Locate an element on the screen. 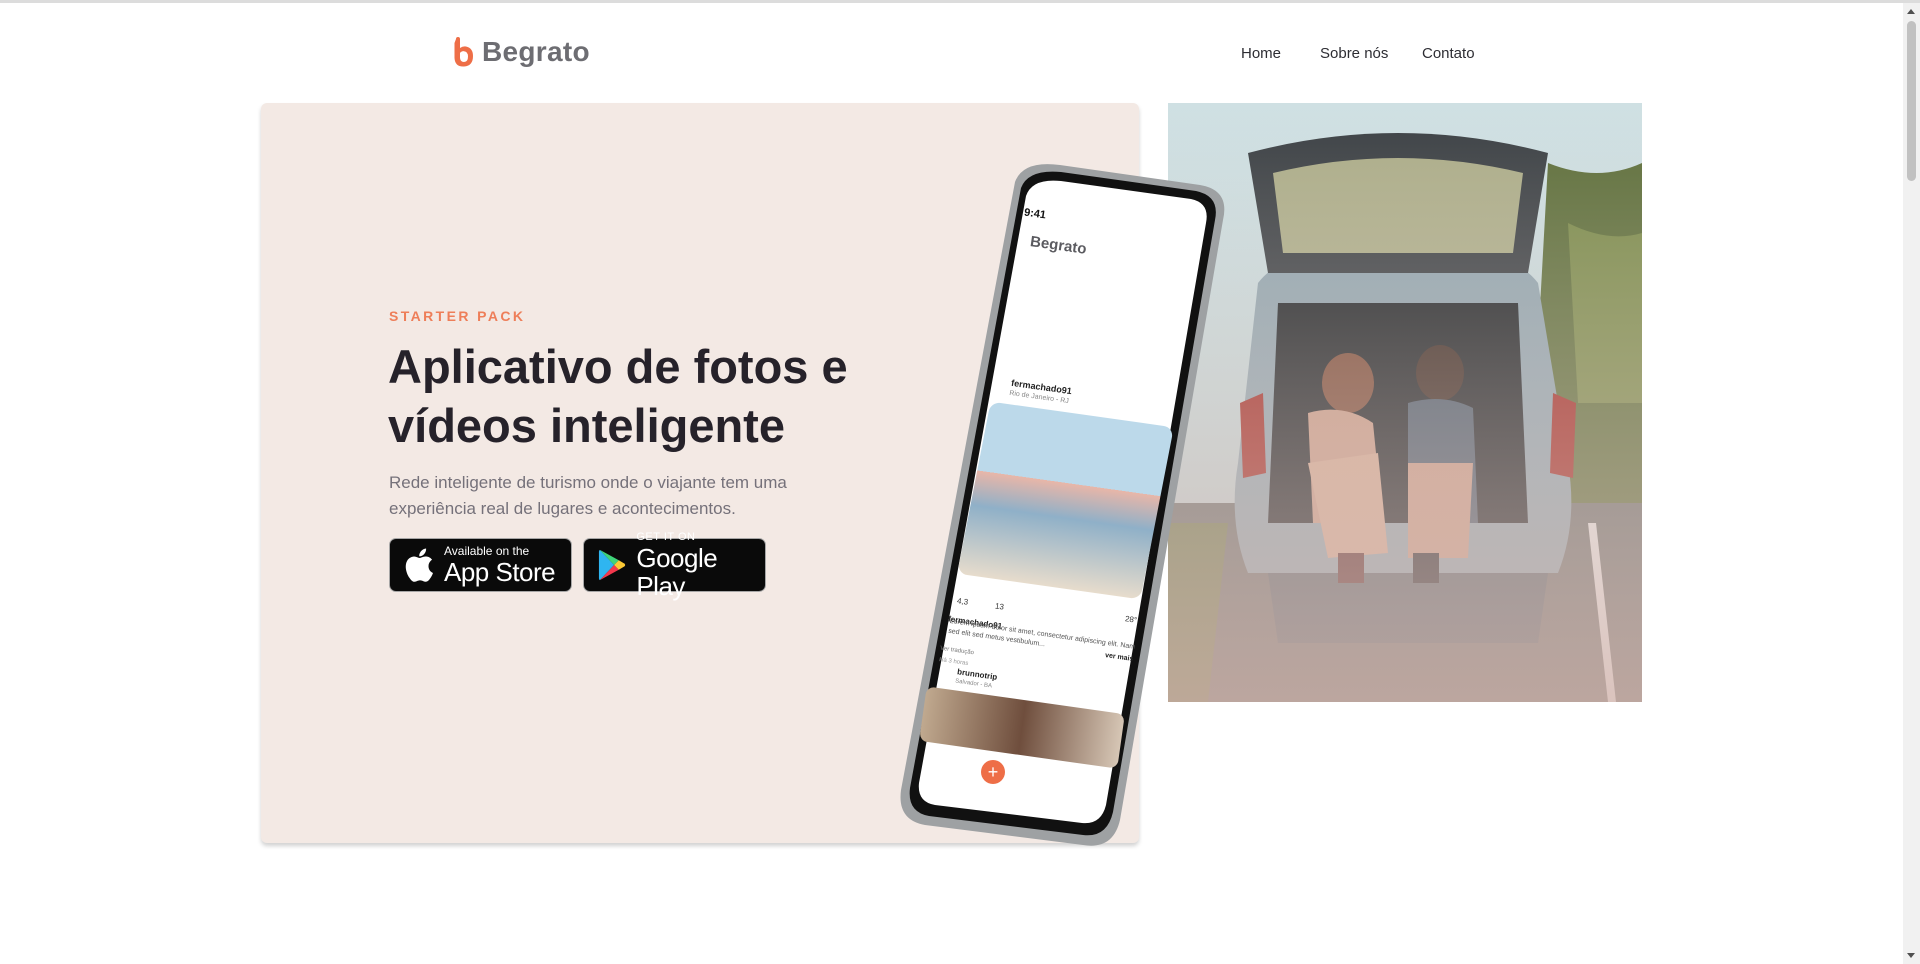  phone-post1-rating: 4,3 is located at coordinates (962, 601).